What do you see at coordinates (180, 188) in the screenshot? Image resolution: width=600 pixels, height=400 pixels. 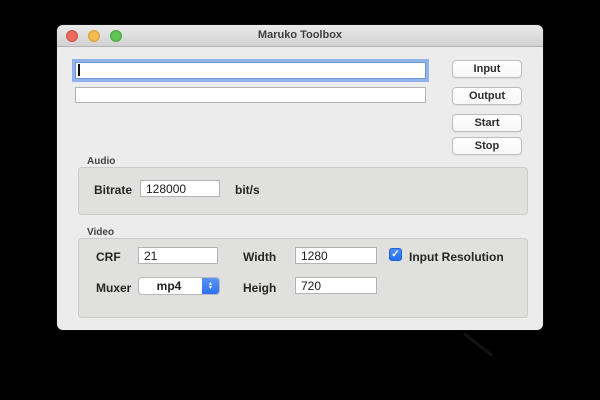 I see `bitrate-field` at bounding box center [180, 188].